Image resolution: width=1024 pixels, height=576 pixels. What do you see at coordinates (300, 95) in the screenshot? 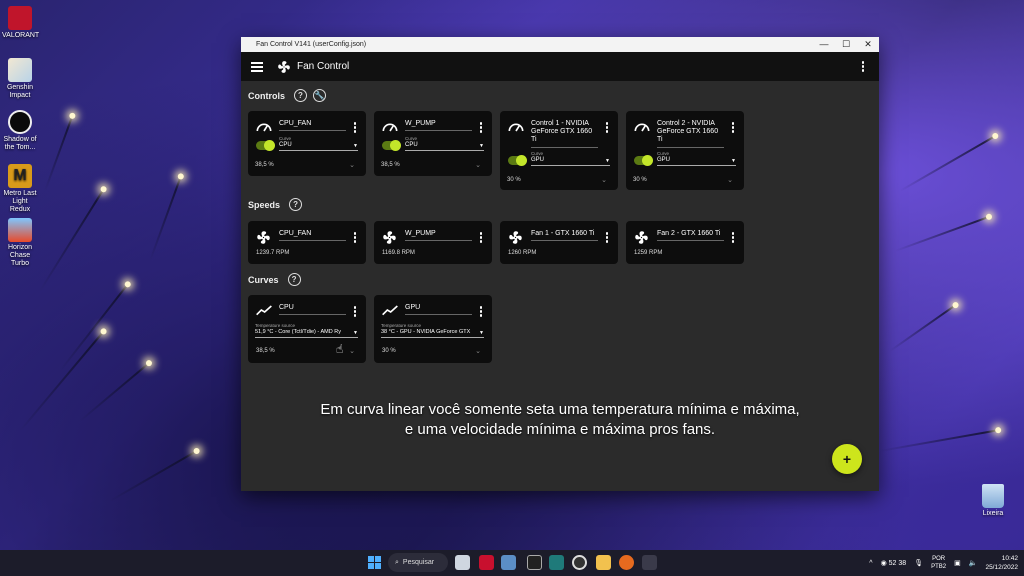
I see `controls-help-icon: ?` at bounding box center [300, 95].